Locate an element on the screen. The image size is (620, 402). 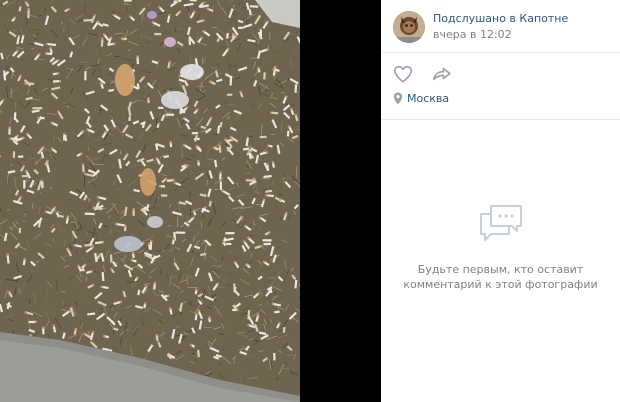
avatar is located at coordinates (409, 27).